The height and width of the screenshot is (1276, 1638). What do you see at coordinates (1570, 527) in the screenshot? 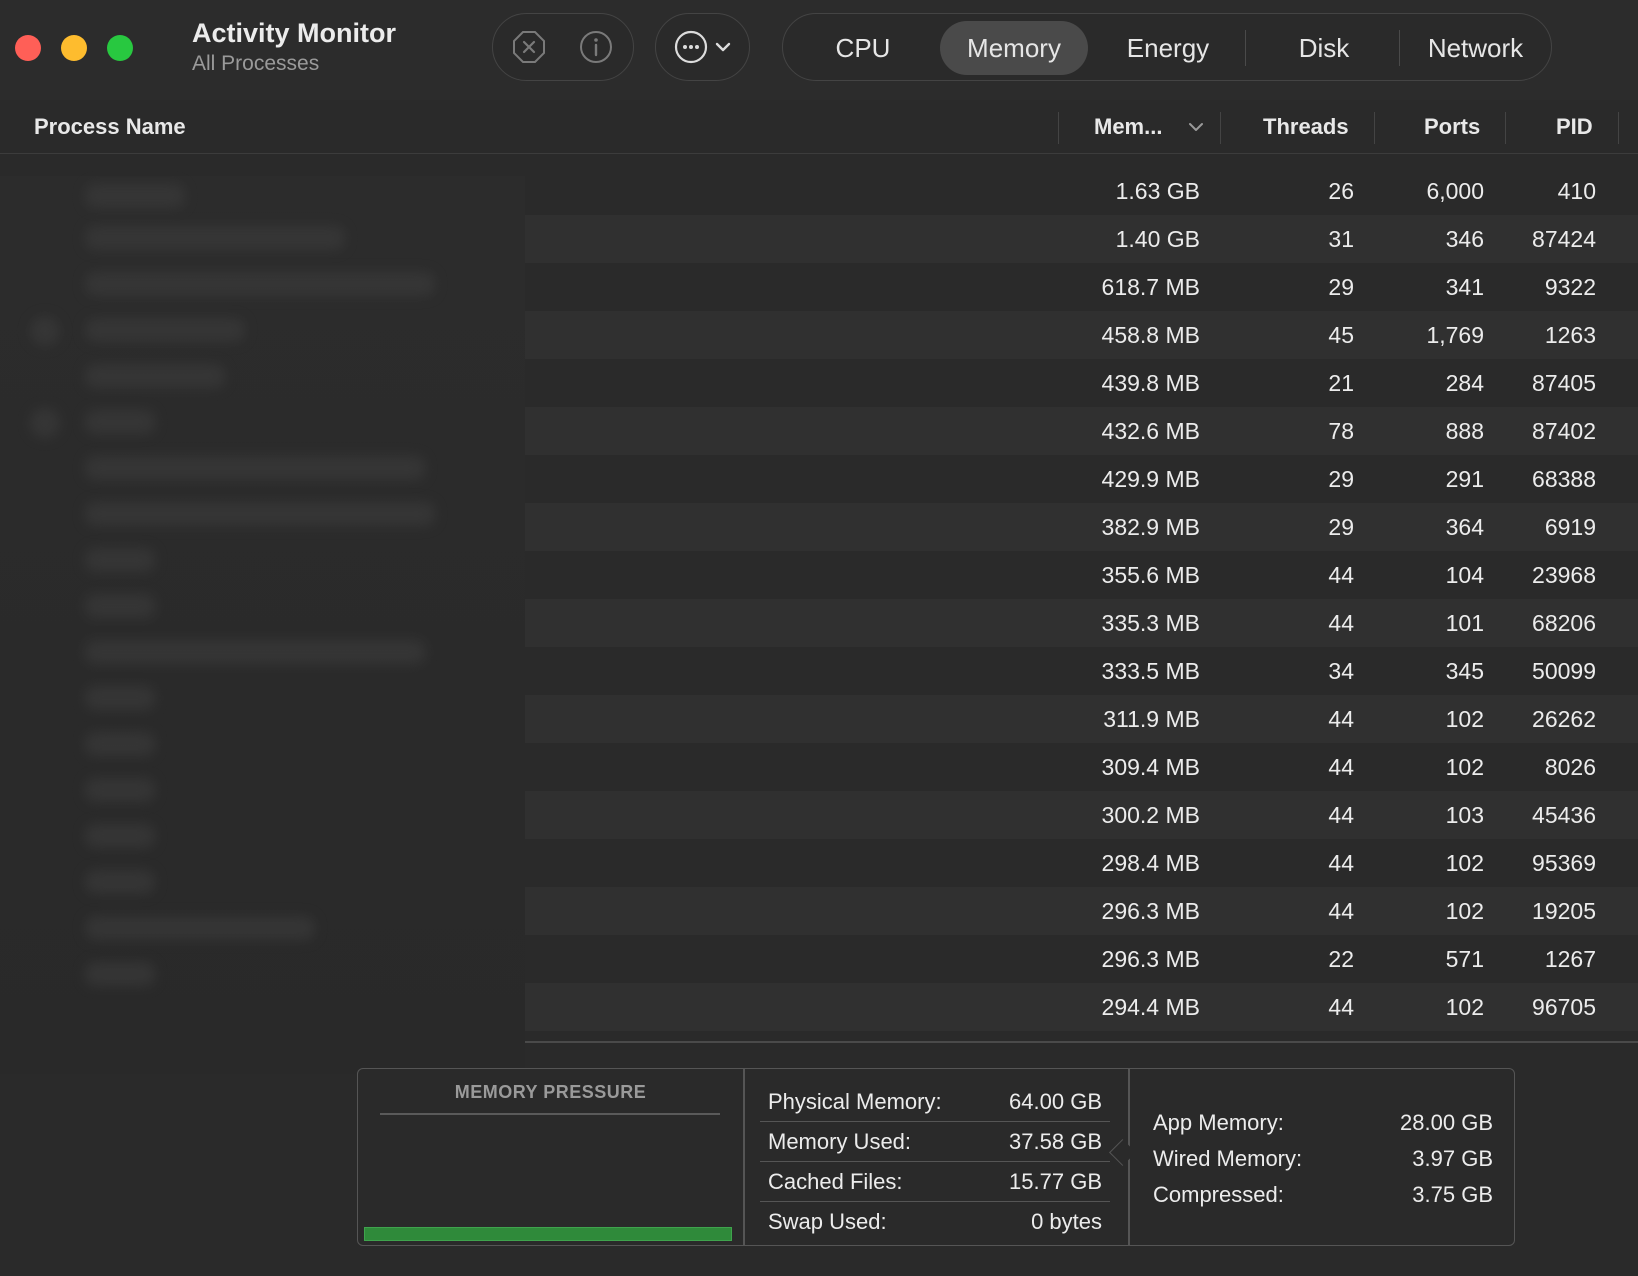
I see `pid-cell: 6919` at bounding box center [1570, 527].